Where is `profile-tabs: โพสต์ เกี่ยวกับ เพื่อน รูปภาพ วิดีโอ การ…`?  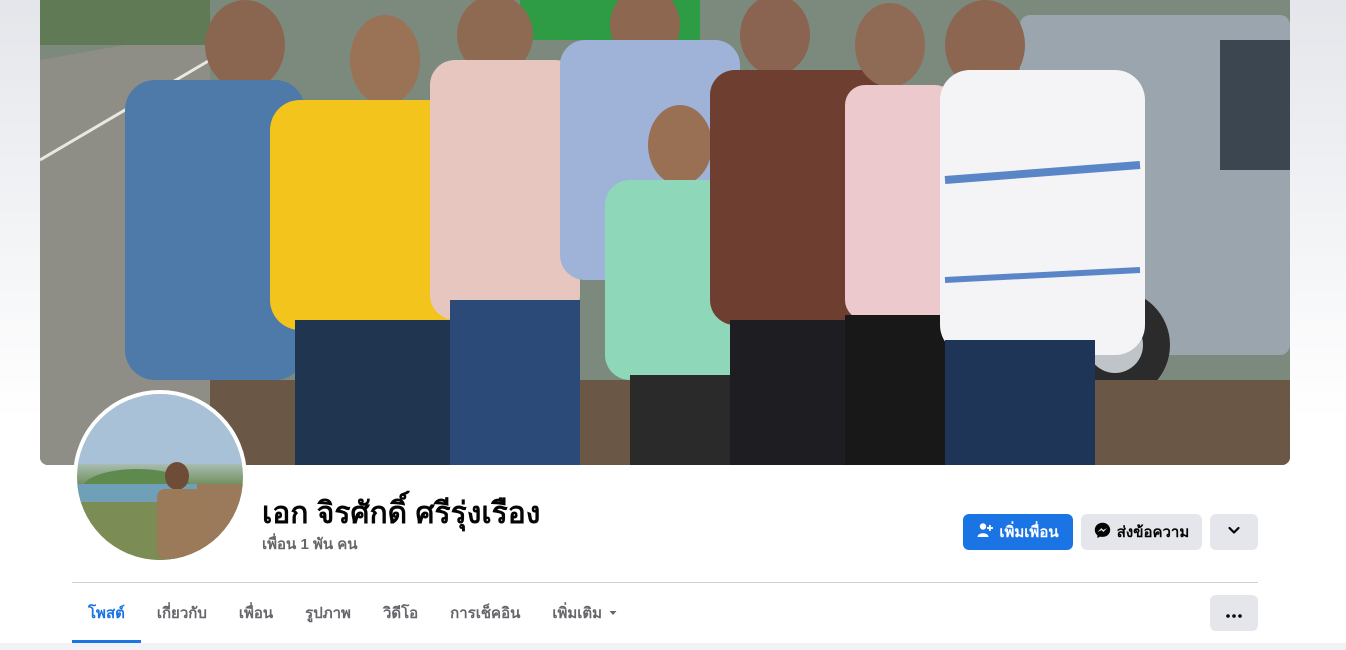
profile-tabs: โพสต์ เกี่ยวกับ เพื่อน รูปภาพ วิดีโอ การ… is located at coordinates (353, 613).